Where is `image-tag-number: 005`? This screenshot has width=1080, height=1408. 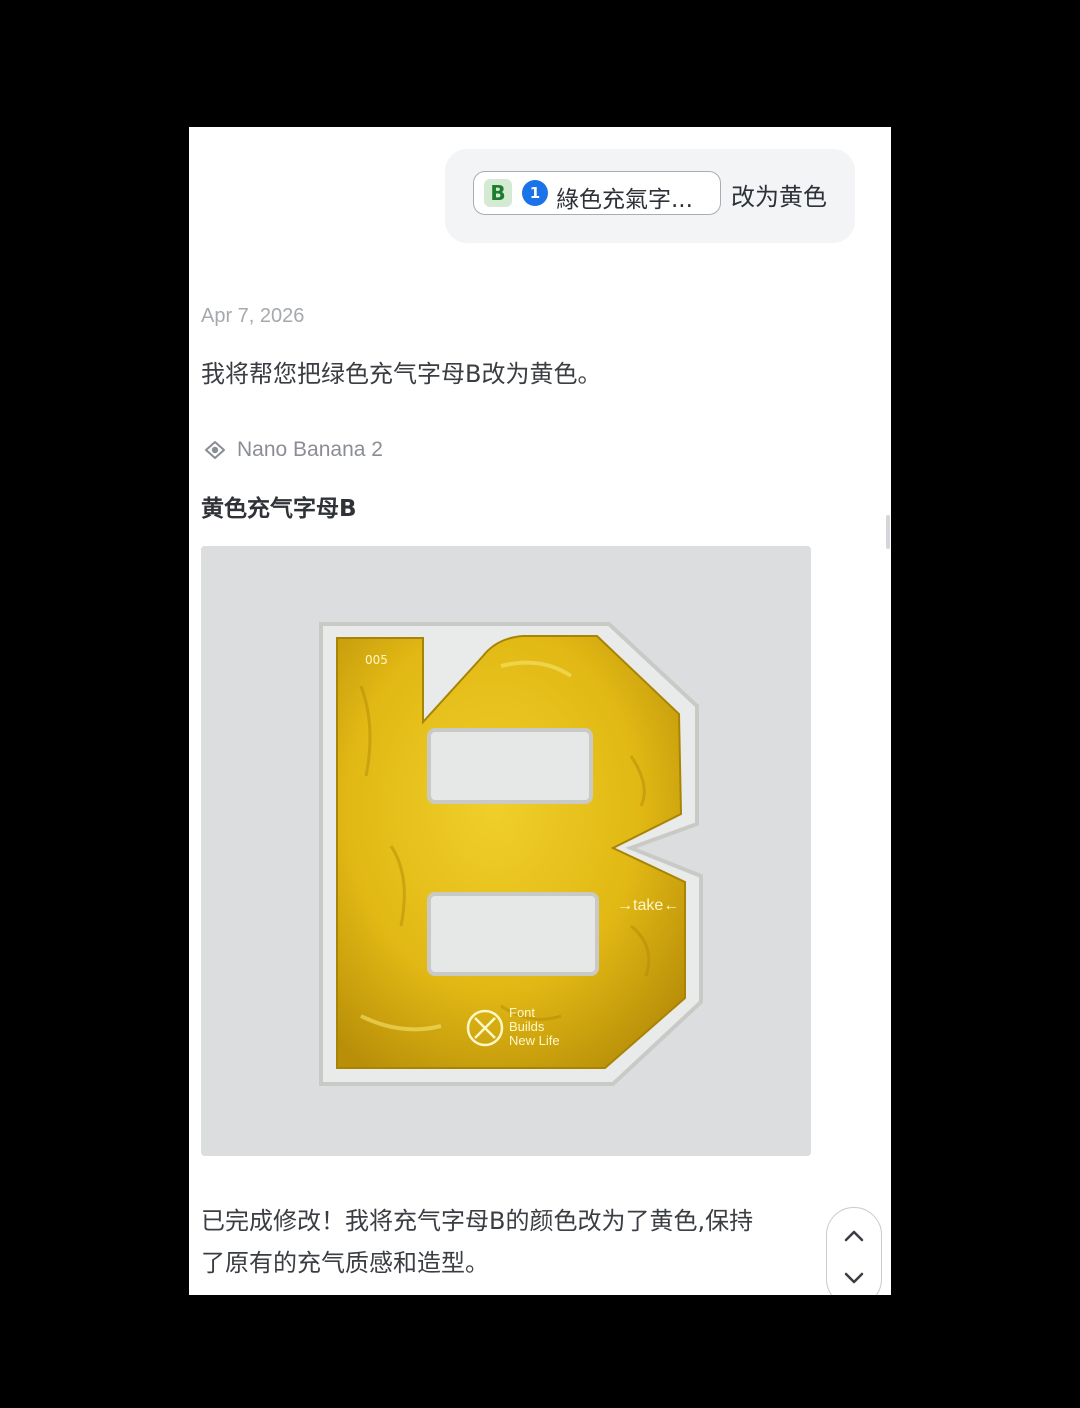
image-tag-number: 005 is located at coordinates (376, 660).